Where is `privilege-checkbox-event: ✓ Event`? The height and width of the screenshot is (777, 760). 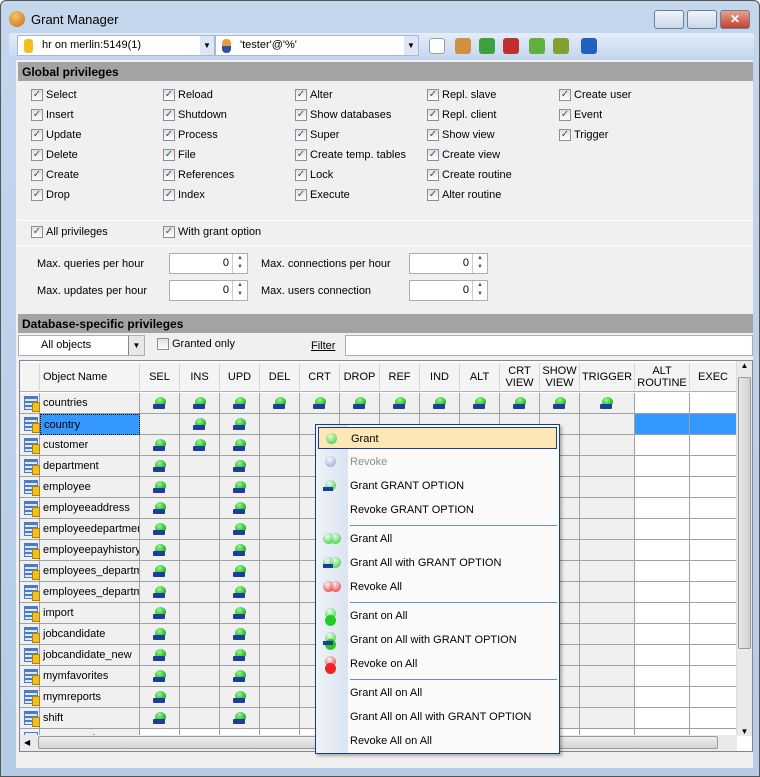 privilege-checkbox-event: ✓ Event is located at coordinates (580, 115).